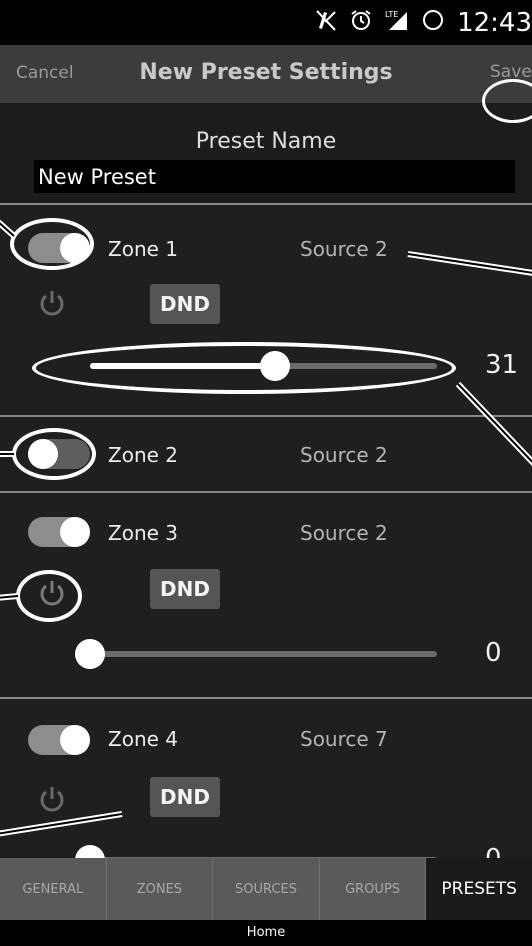  Describe the element at coordinates (143, 249) in the screenshot. I see `zone-name: Zone 1` at that location.